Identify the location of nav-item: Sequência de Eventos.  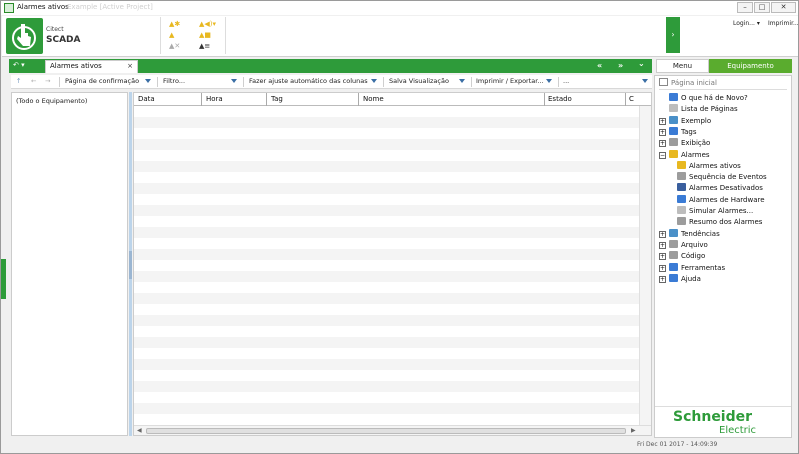
(722, 177).